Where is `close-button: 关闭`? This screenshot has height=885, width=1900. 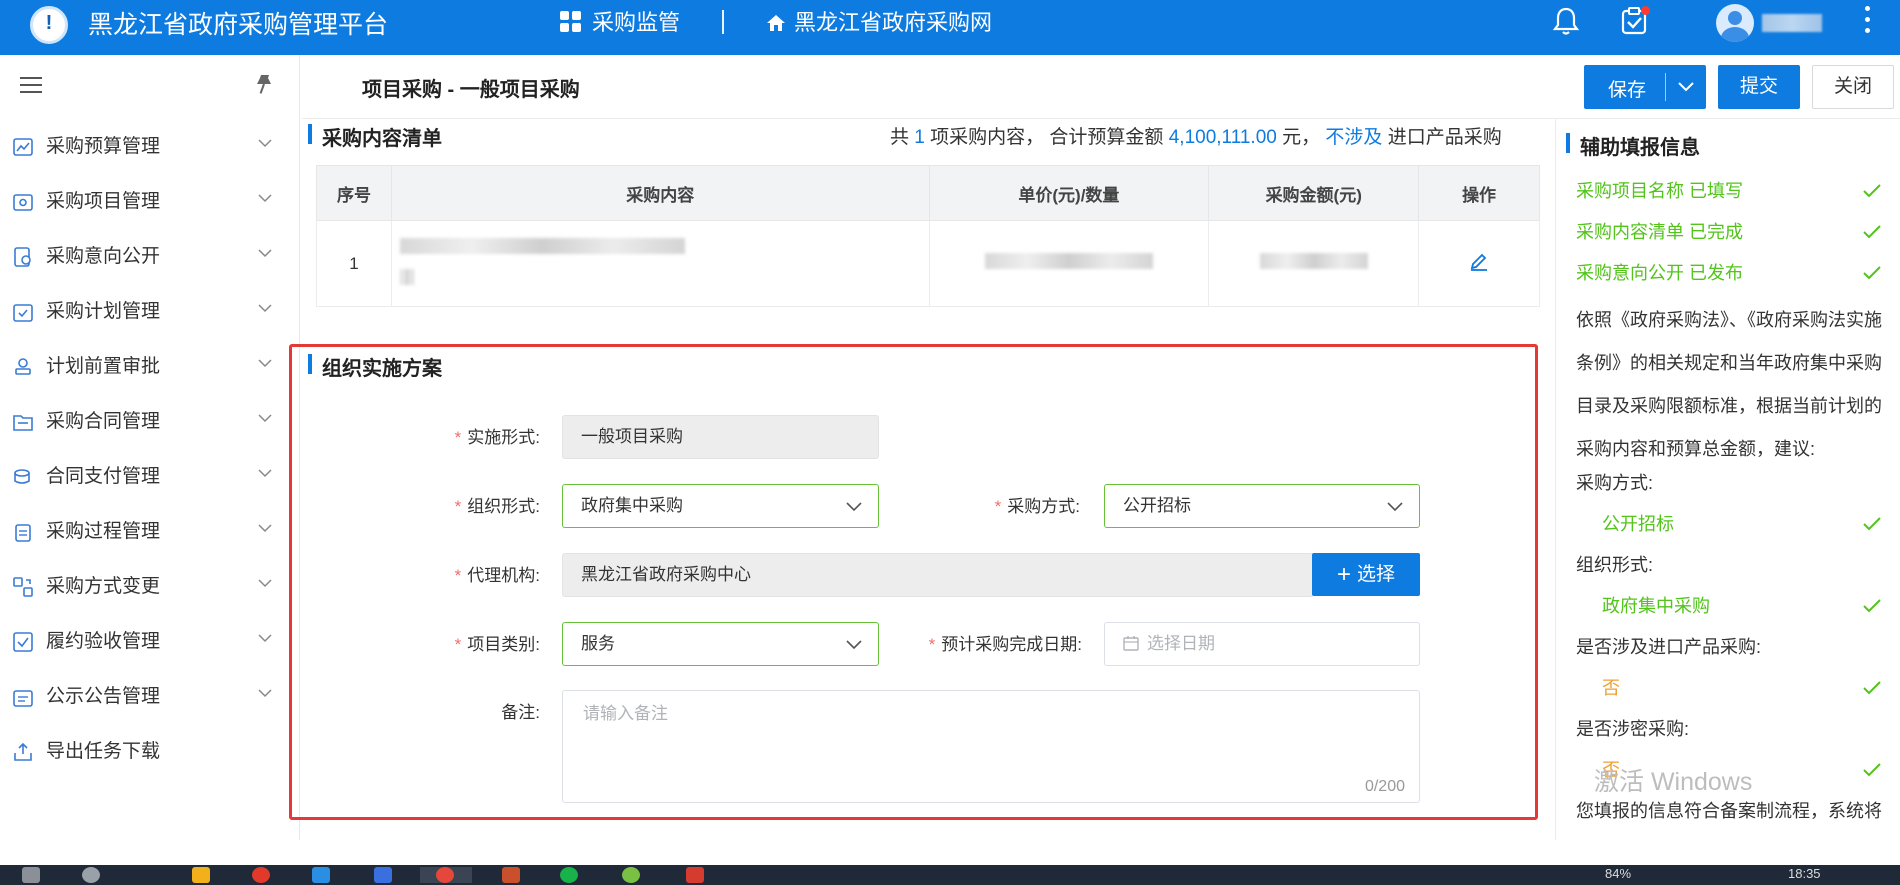 close-button: 关闭 is located at coordinates (1853, 87).